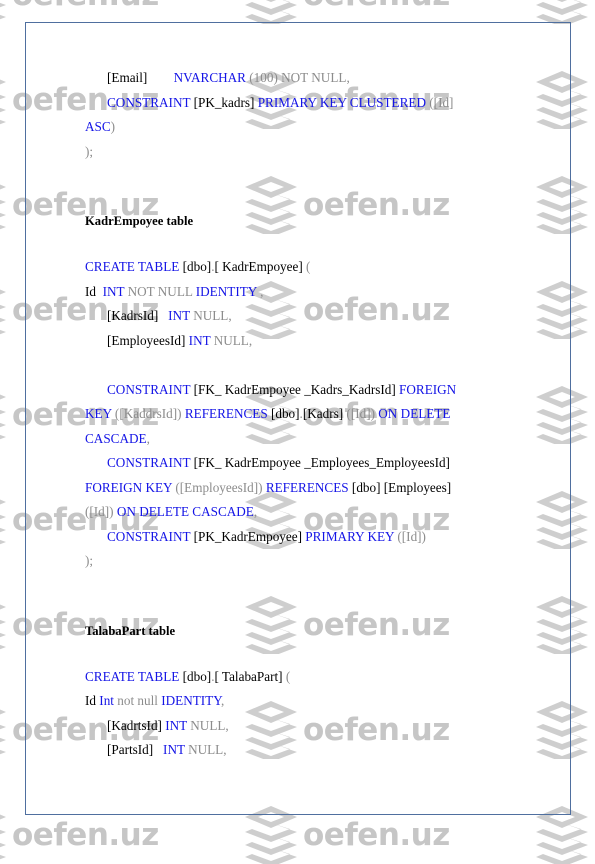 This screenshot has height=864, width=595. Describe the element at coordinates (225, 102) in the screenshot. I see `sql-token-plain: [PK_kadrs]` at that location.